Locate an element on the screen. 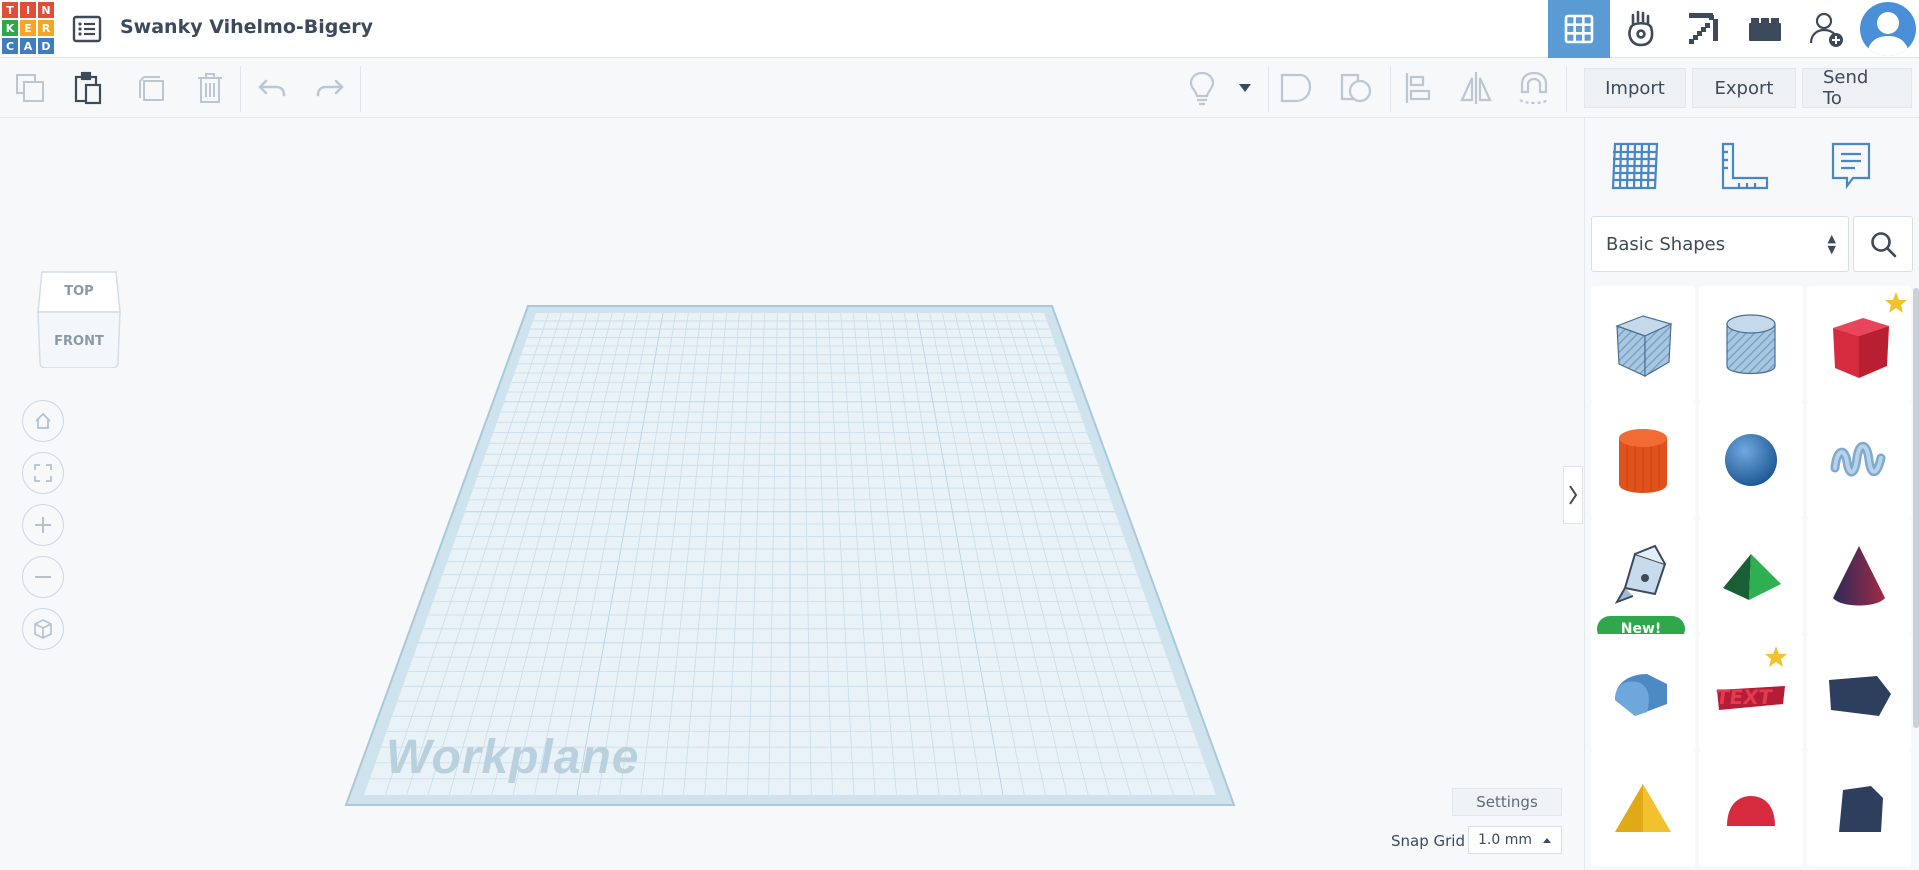 The width and height of the screenshot is (1919, 870). zoom-in-icon is located at coordinates (43, 525).